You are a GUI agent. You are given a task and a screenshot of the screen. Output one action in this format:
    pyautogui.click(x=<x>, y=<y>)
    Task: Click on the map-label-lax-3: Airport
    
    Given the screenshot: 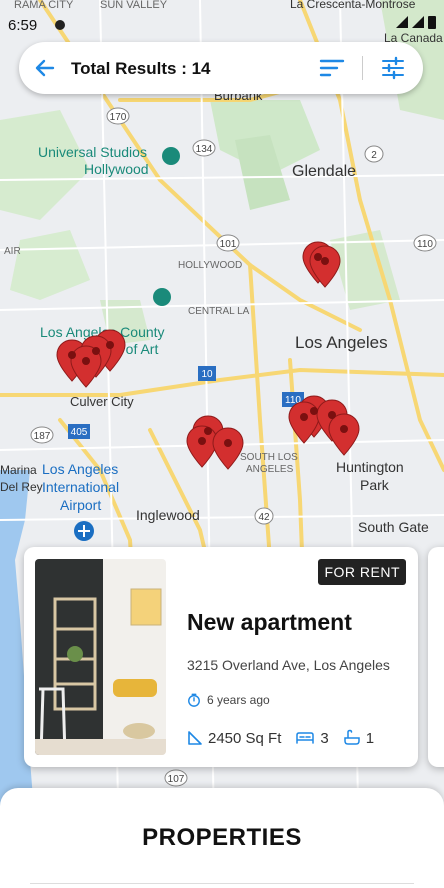 What is the action you would take?
    pyautogui.click(x=80, y=505)
    